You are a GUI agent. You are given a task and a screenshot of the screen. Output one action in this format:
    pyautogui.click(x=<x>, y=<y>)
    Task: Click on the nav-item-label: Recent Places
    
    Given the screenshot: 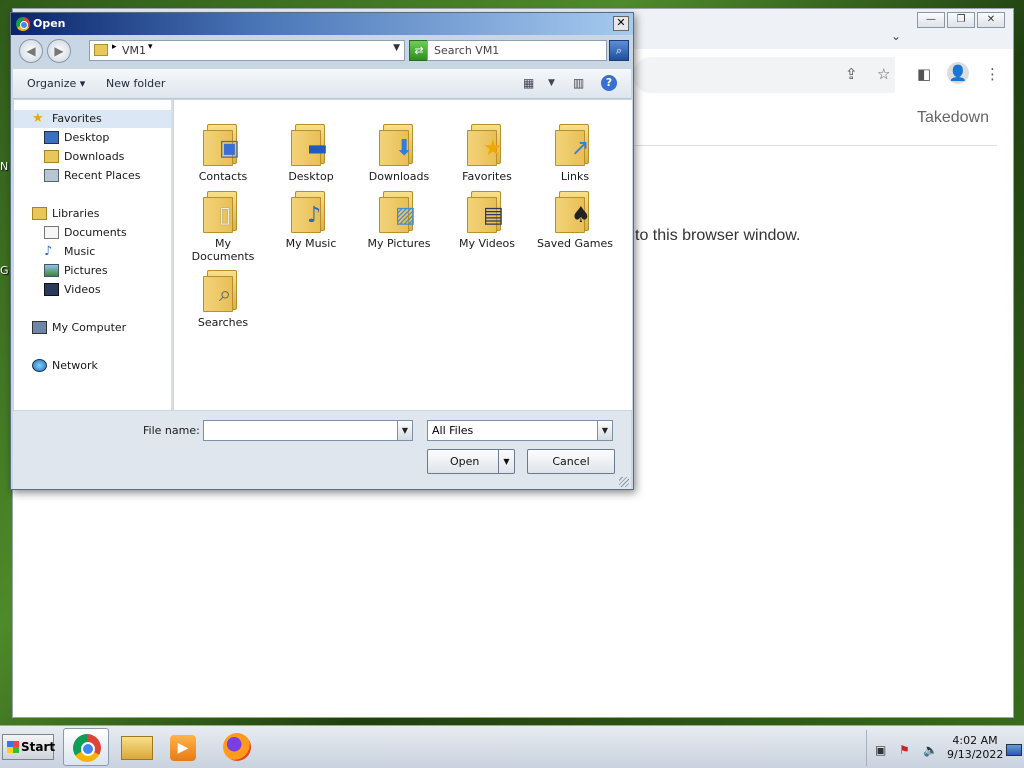 What is the action you would take?
    pyautogui.click(x=102, y=175)
    